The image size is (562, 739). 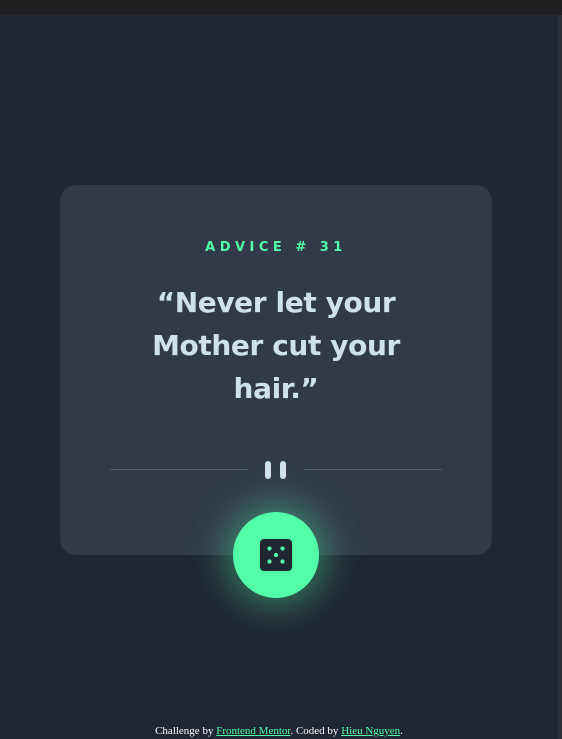 What do you see at coordinates (401, 731) in the screenshot?
I see `attribution-suffix: .` at bounding box center [401, 731].